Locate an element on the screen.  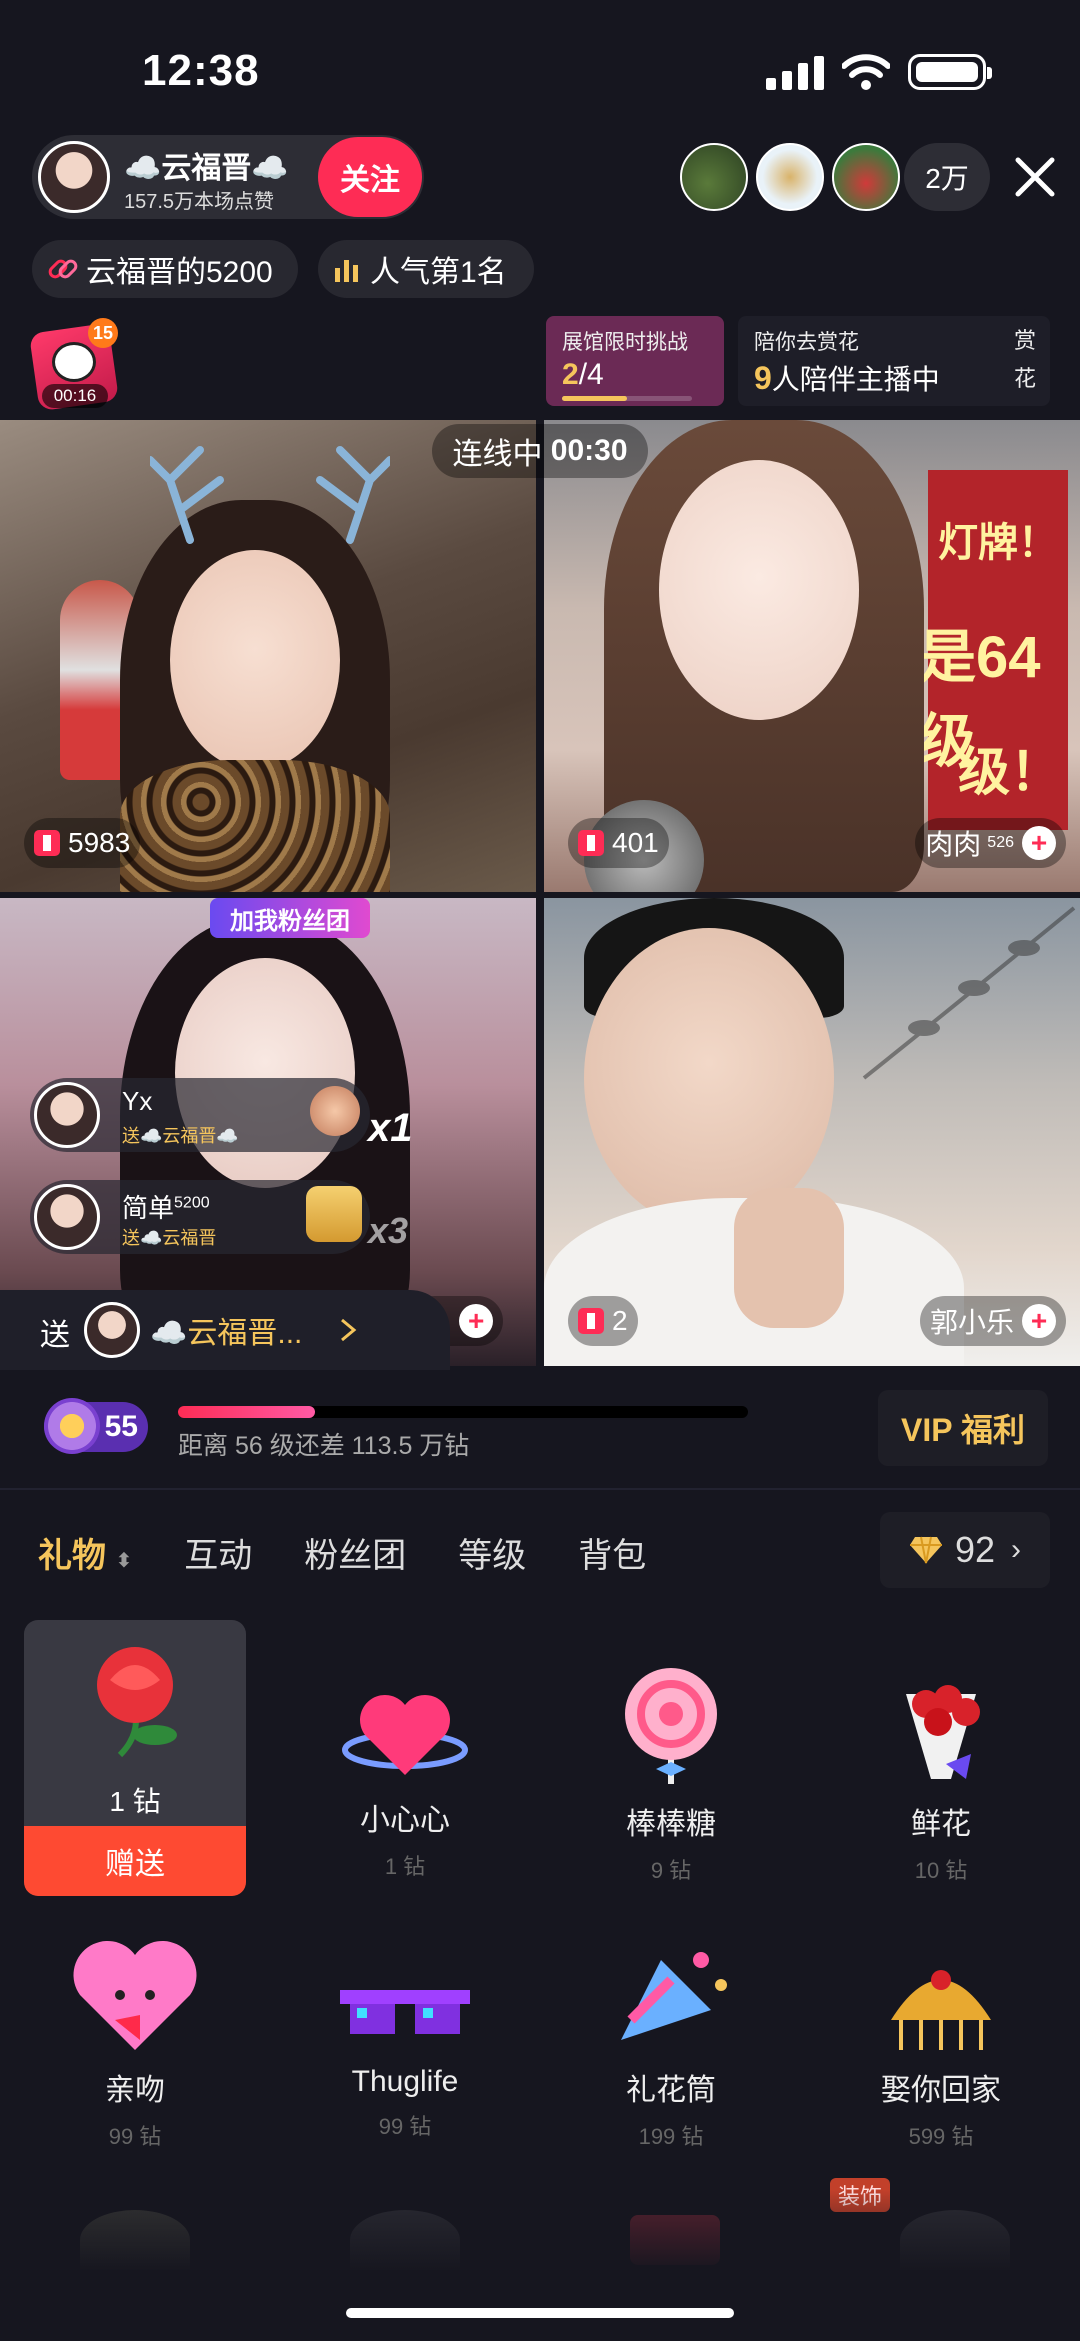
gift-item: 棒棒糖 9 钻 is located at coordinates (671, 1774).